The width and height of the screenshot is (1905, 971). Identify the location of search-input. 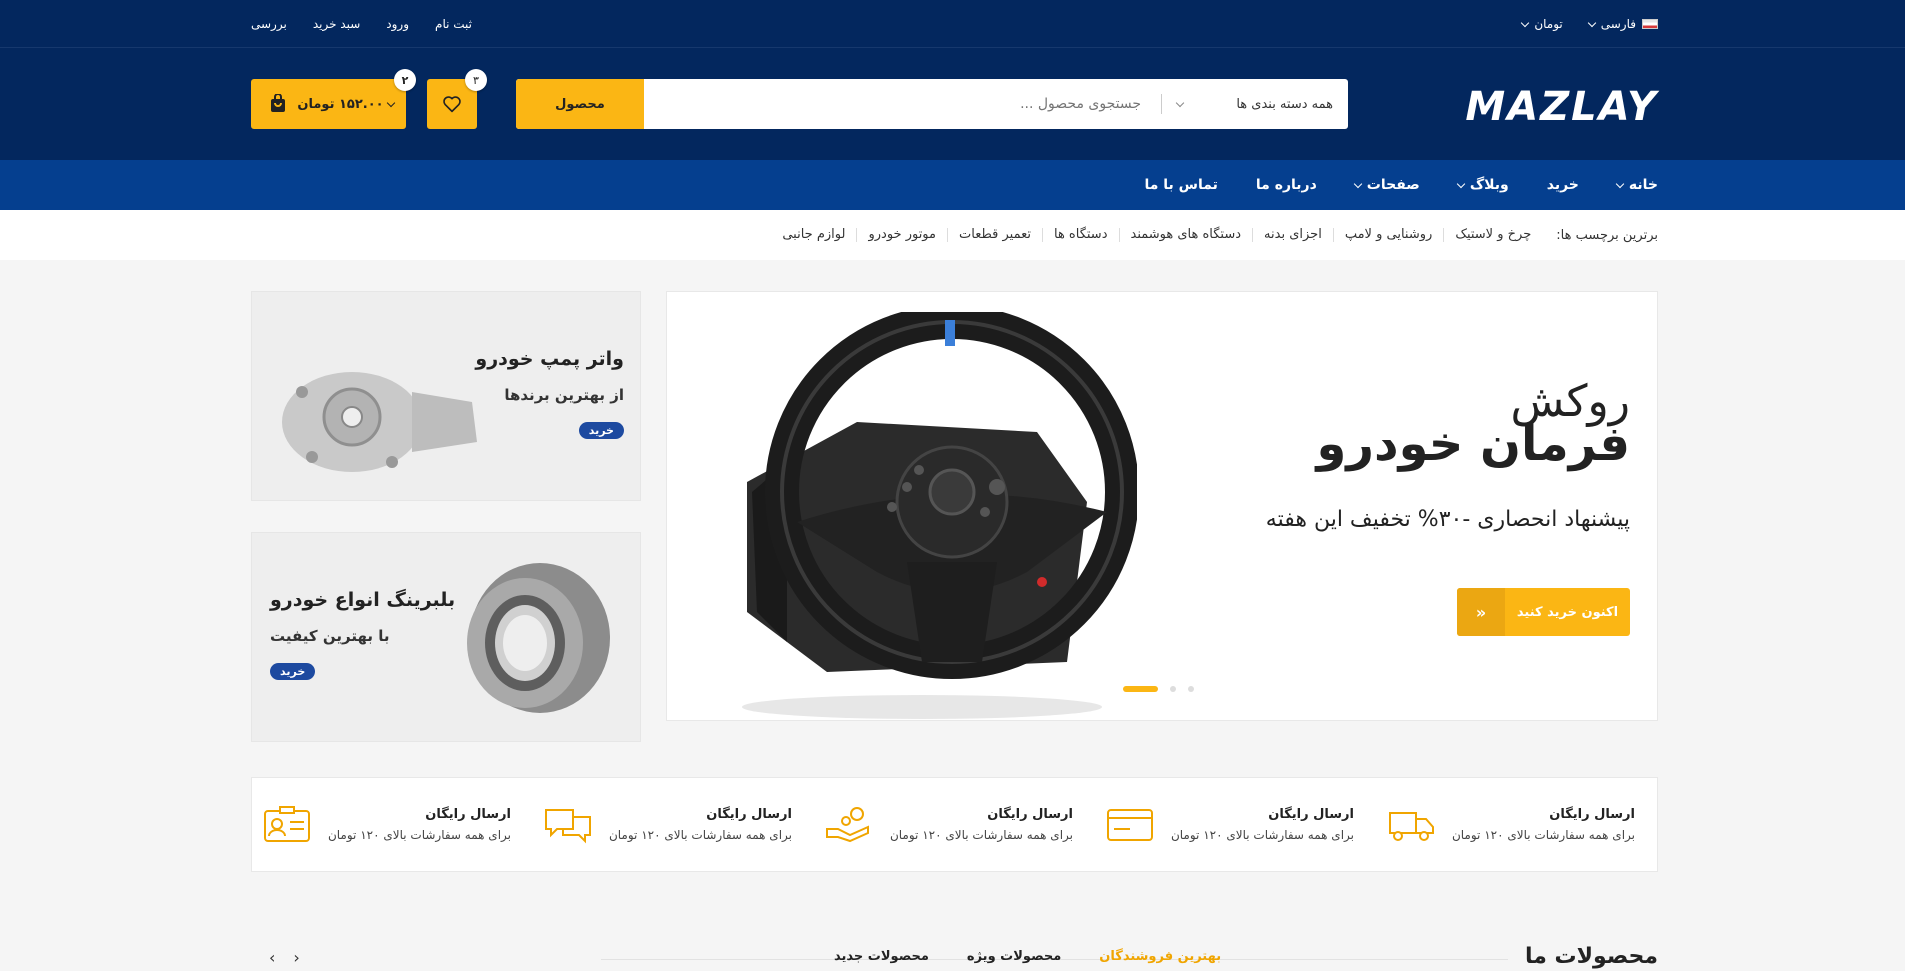
(902, 104).